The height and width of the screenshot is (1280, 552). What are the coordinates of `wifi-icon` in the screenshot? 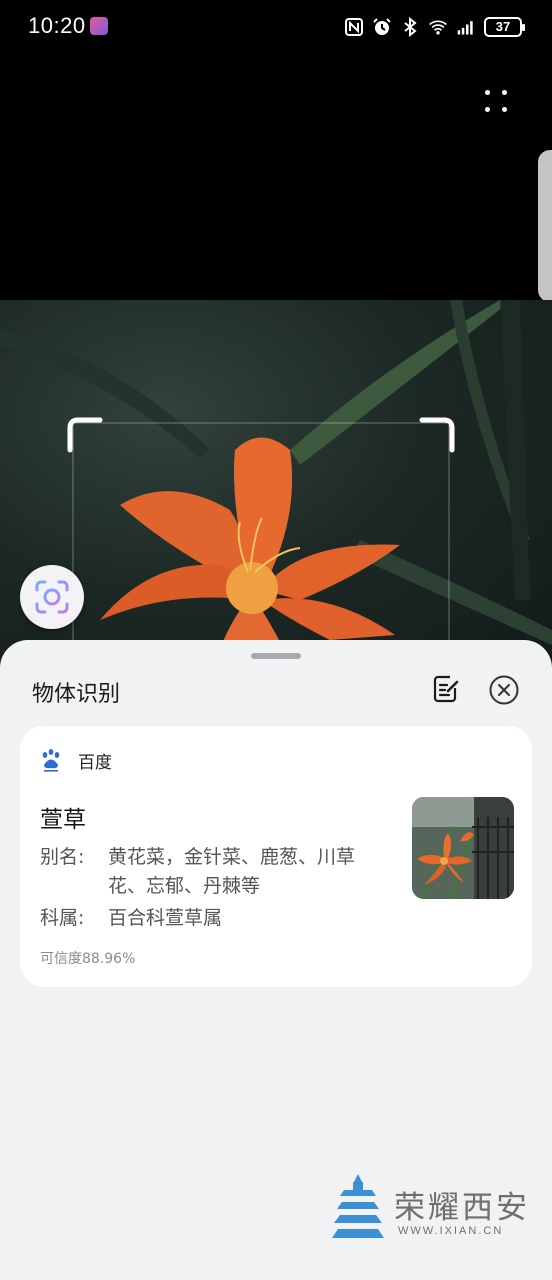 It's located at (438, 27).